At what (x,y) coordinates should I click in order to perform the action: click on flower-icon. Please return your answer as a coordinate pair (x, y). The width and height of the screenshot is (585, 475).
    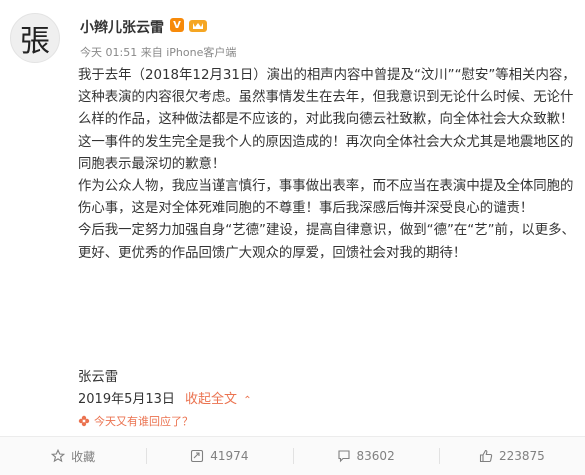
    Looking at the image, I should click on (84, 421).